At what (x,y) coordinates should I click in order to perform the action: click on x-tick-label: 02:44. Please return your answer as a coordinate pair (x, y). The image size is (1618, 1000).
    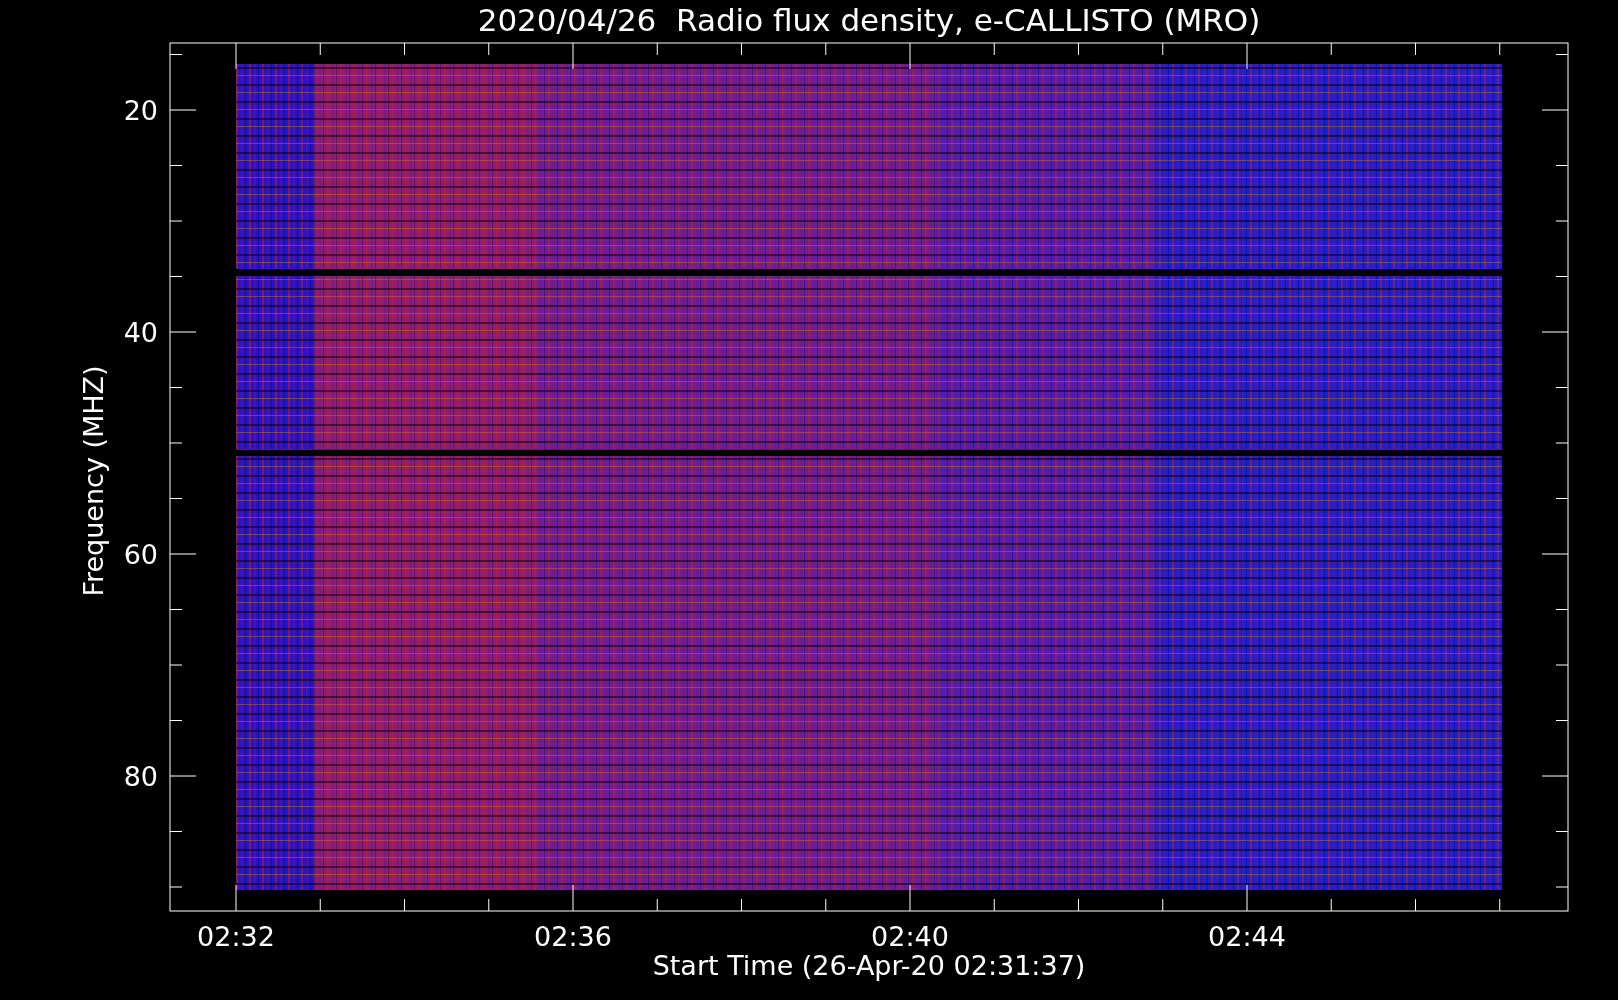
    Looking at the image, I should click on (1247, 936).